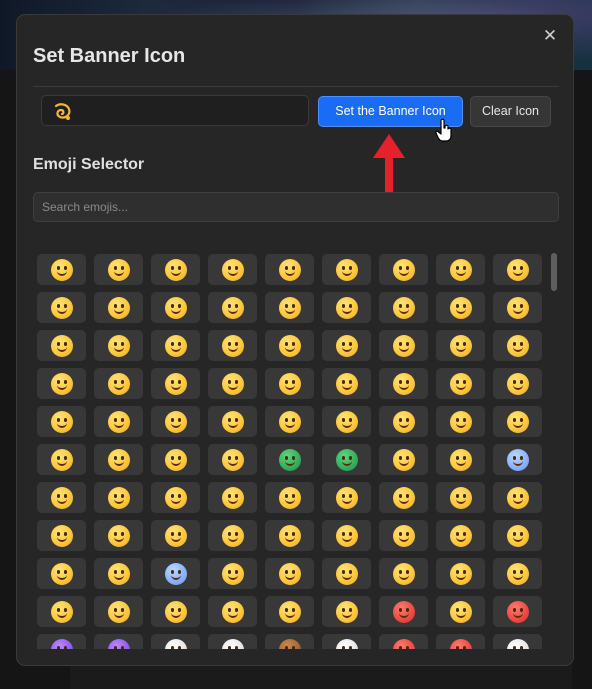  I want to click on search-emojis-input, so click(296, 207).